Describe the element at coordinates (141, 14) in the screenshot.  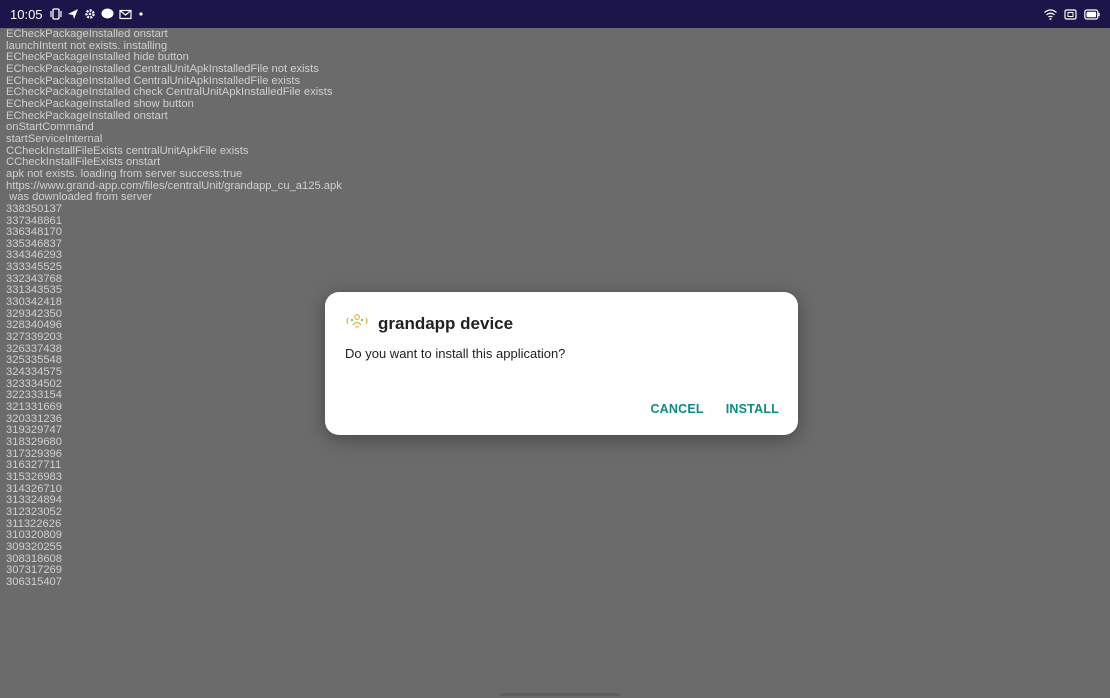
I see `dot-icon` at that location.